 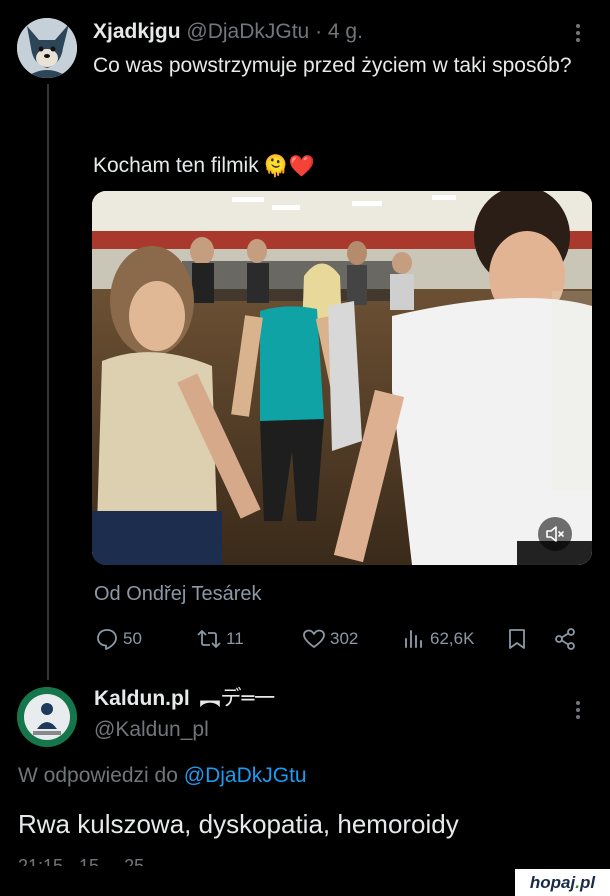 I want to click on repost-action: 11, so click(x=220, y=639).